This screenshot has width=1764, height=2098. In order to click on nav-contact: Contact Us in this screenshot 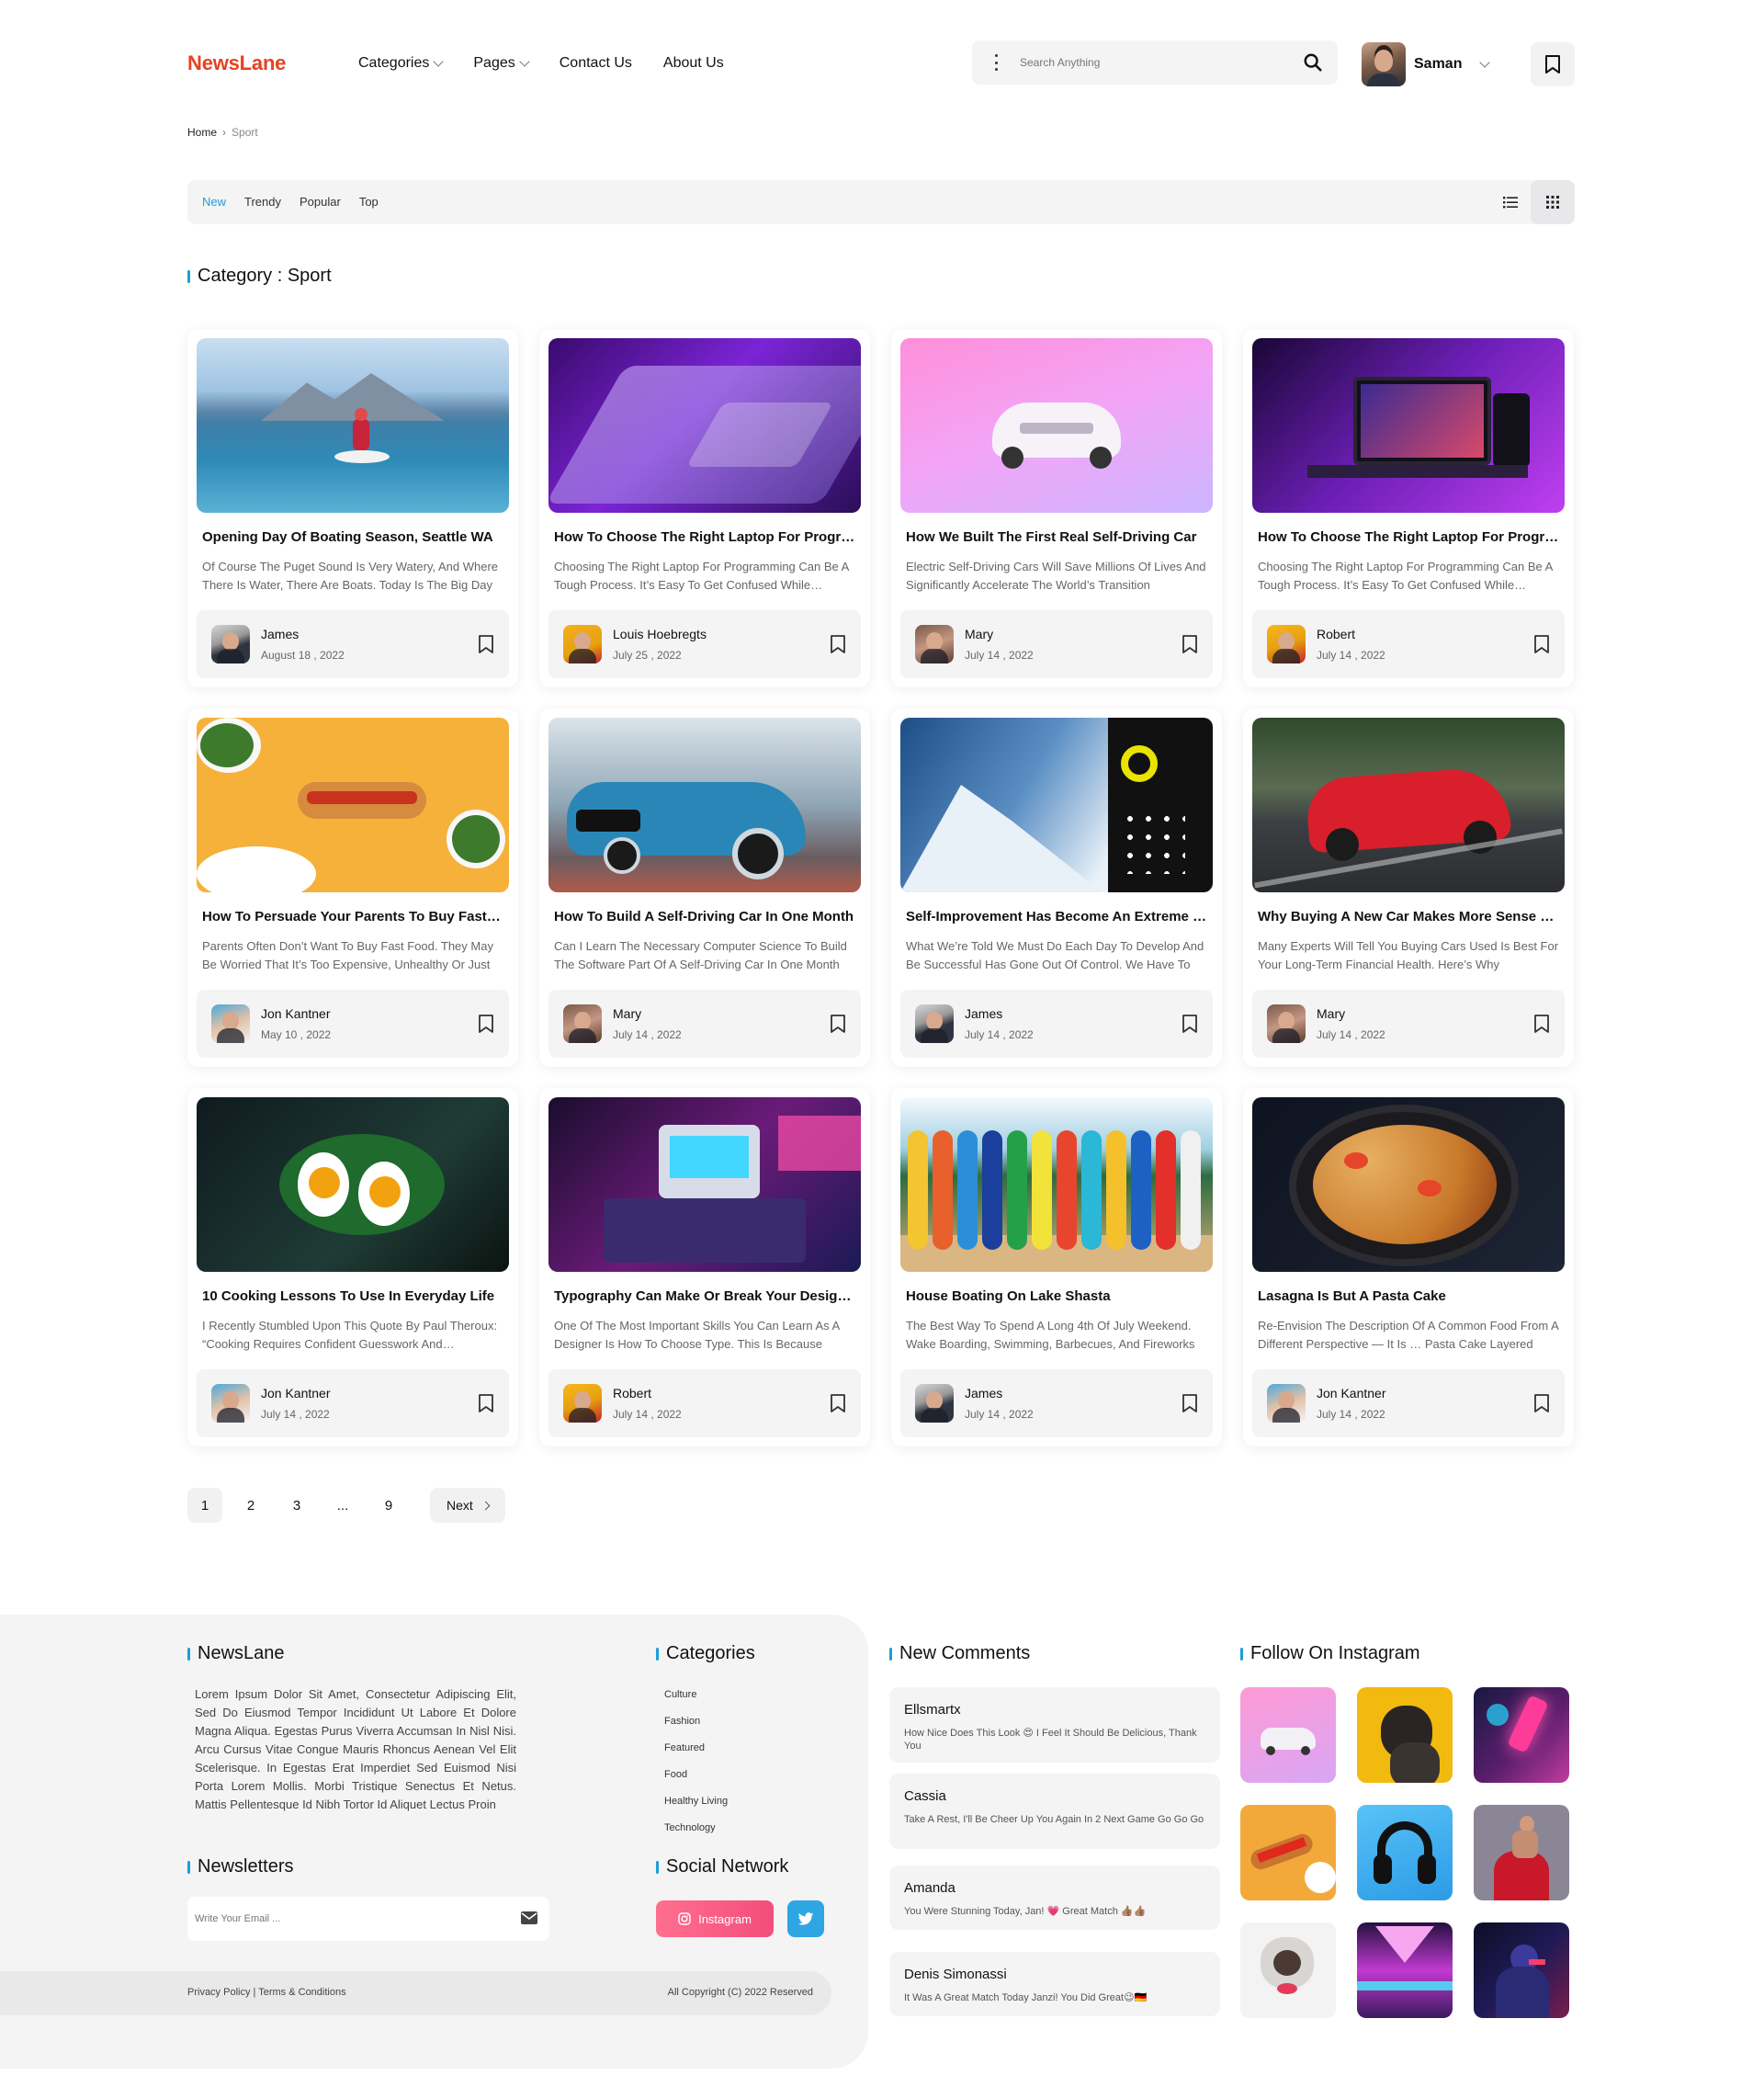, I will do `click(596, 63)`.